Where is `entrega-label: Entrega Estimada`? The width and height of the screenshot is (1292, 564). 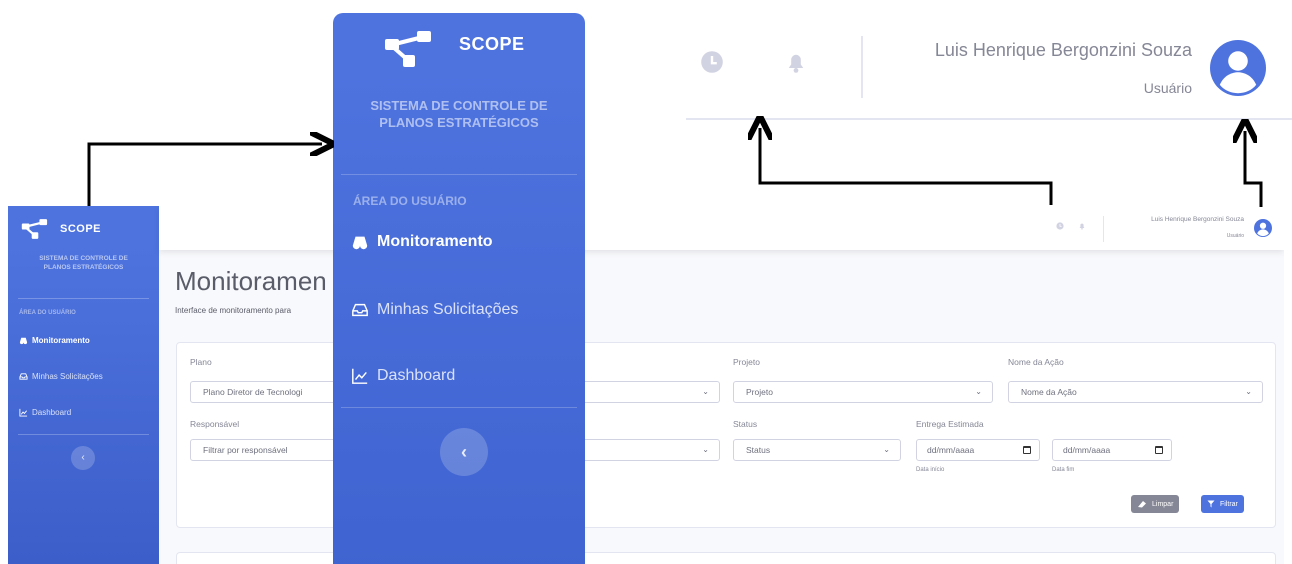 entrega-label: Entrega Estimada is located at coordinates (950, 424).